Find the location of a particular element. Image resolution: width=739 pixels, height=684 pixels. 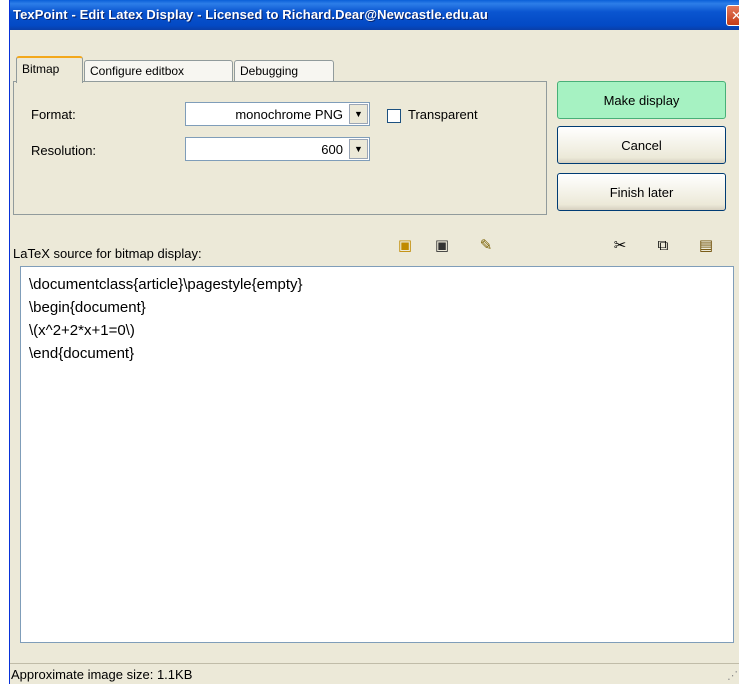

source-line: \begin{document} is located at coordinates (87, 307).